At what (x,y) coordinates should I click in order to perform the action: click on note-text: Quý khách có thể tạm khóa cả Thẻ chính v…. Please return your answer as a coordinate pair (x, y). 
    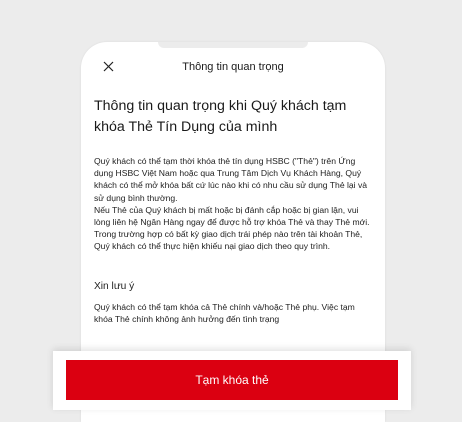
    Looking at the image, I should click on (224, 312).